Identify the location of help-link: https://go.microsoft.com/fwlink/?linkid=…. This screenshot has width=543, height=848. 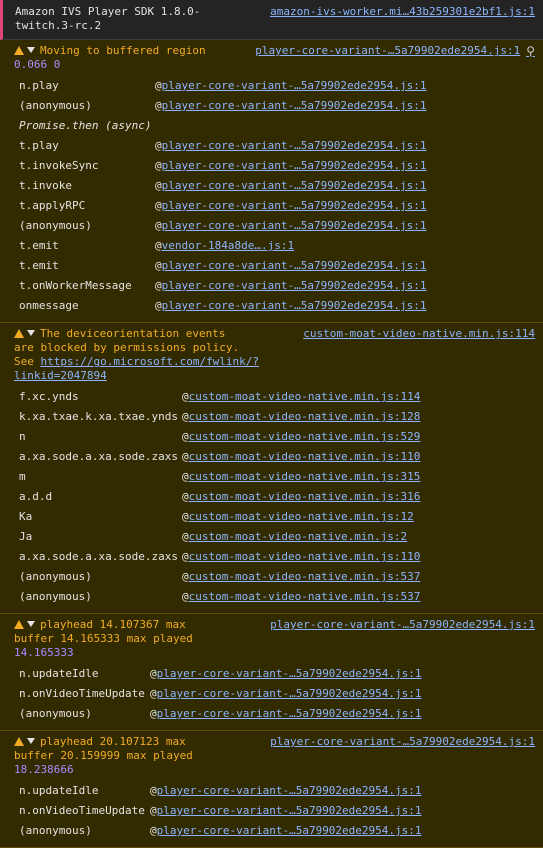
(136, 368).